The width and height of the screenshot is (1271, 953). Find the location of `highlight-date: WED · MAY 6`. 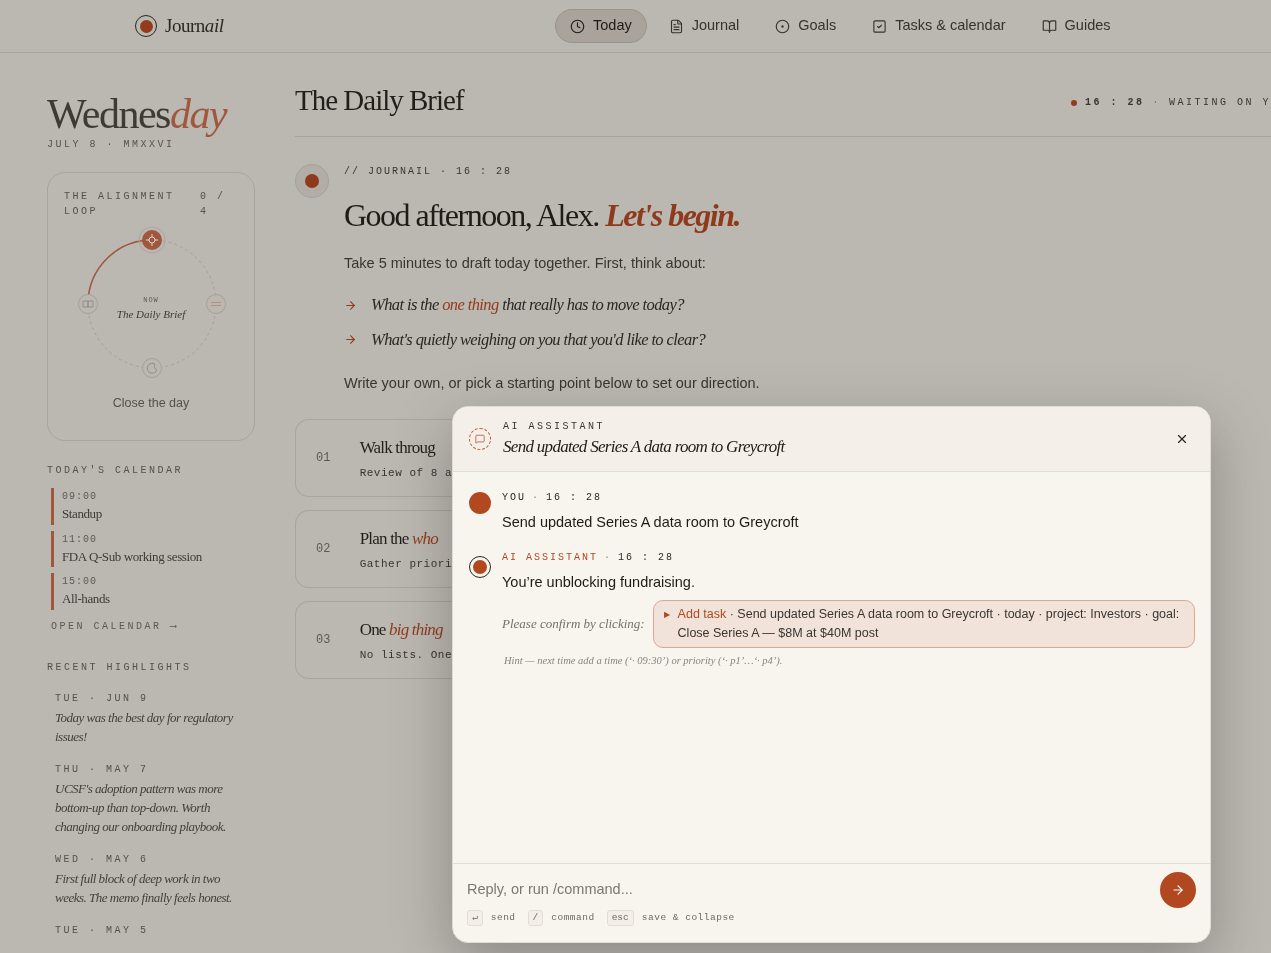

highlight-date: WED · MAY 6 is located at coordinates (102, 859).